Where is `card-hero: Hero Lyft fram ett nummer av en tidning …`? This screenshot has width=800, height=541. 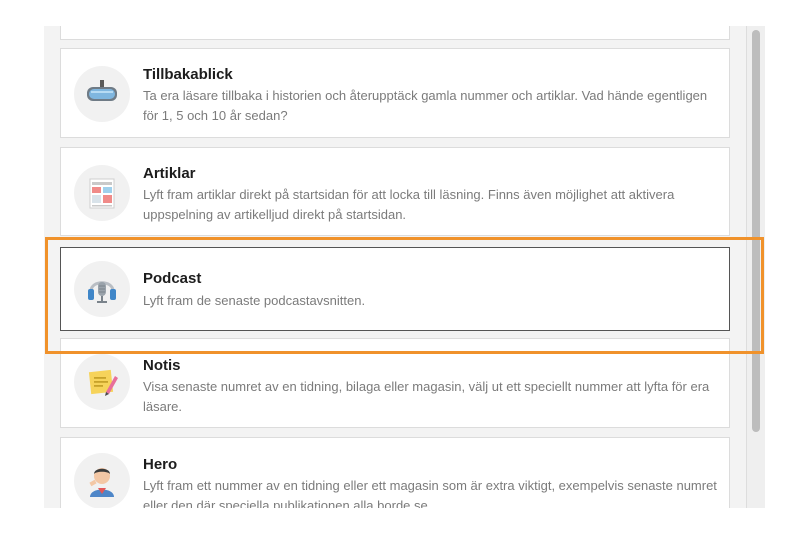 card-hero: Hero Lyft fram ett nummer av en tidning … is located at coordinates (395, 472).